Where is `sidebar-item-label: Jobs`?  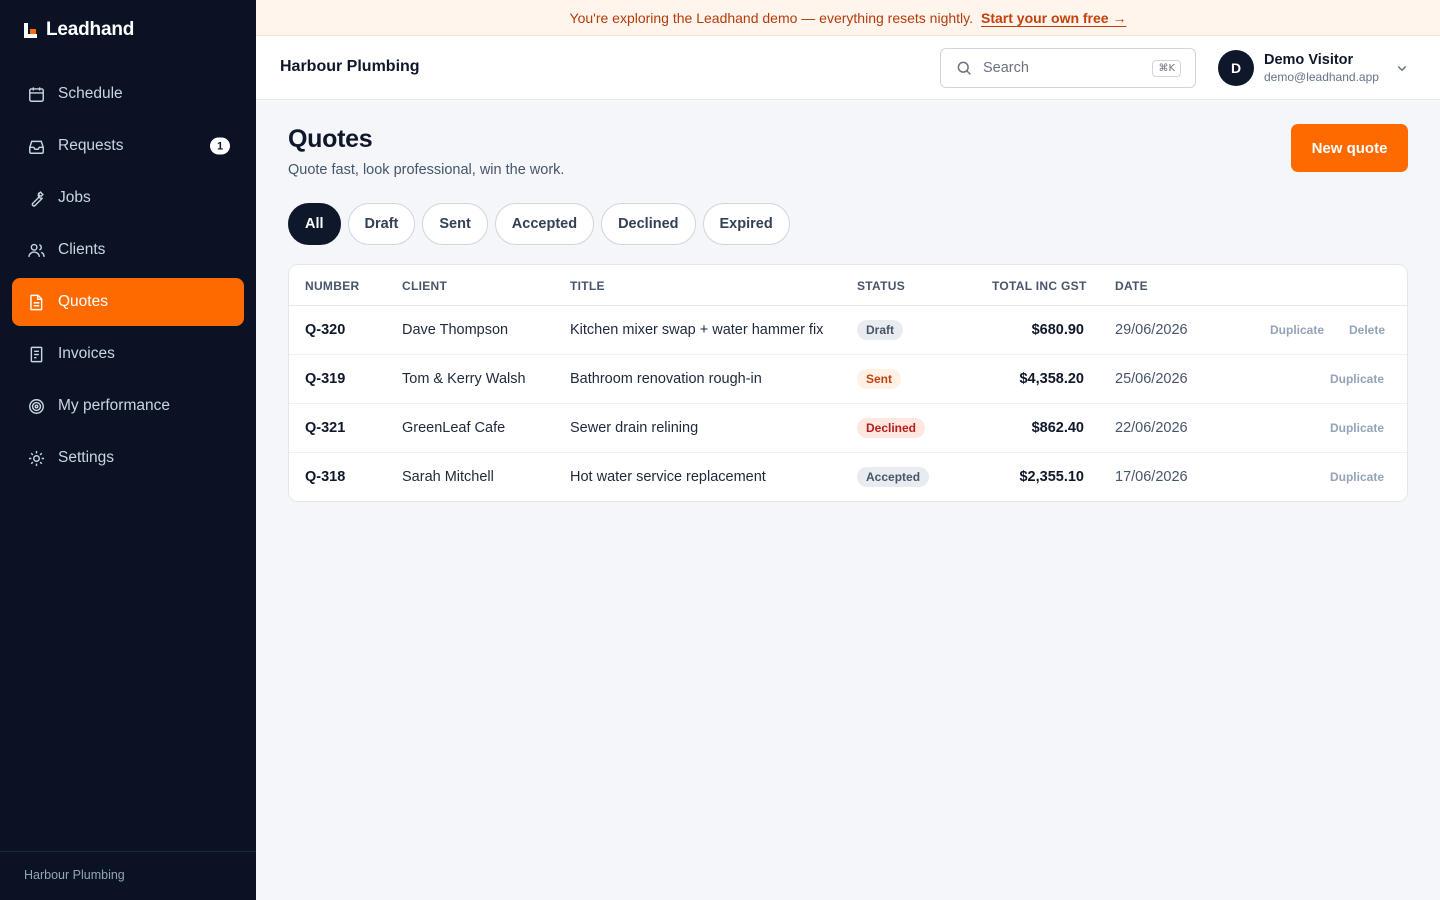 sidebar-item-label: Jobs is located at coordinates (74, 197).